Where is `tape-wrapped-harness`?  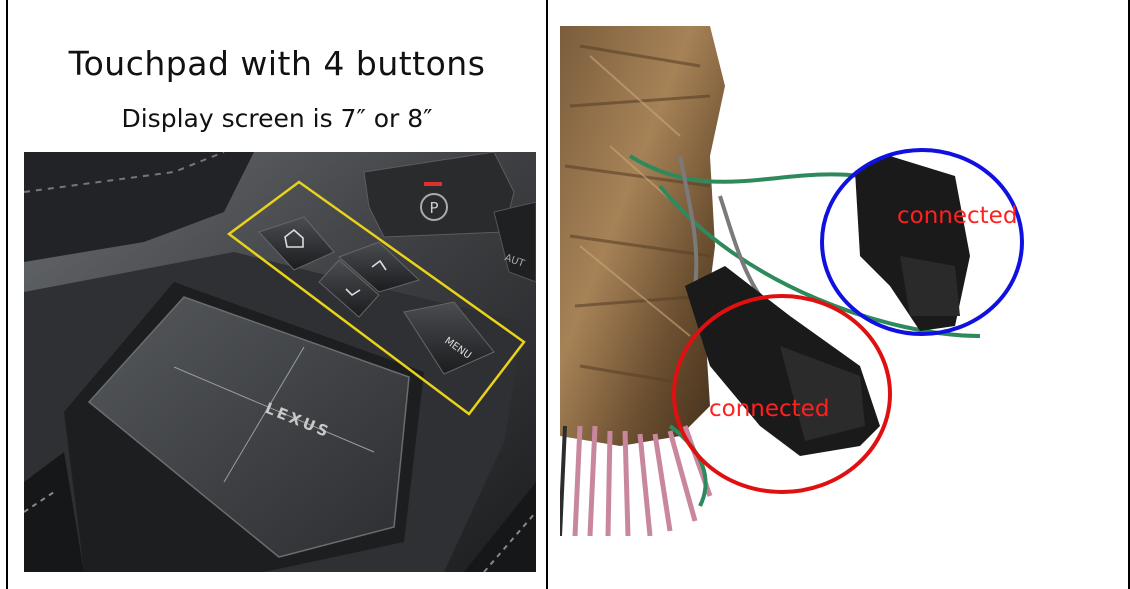 tape-wrapped-harness is located at coordinates (642, 236).